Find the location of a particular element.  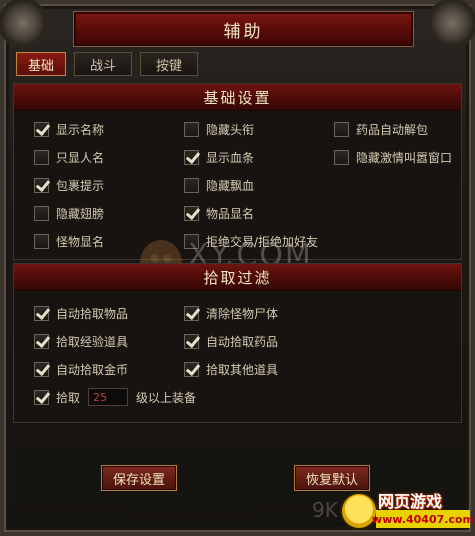

option-label: 药品自动解包 is located at coordinates (392, 129).